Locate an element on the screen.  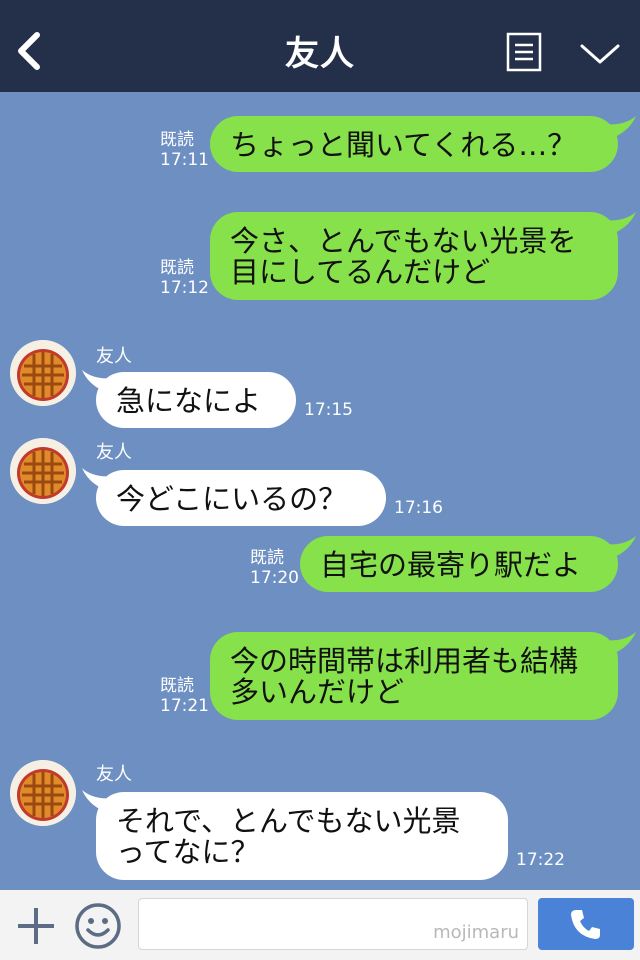
outgoing-message-bubble: 今の時間帯は利用者も結構 多いんだけど is located at coordinates (414, 676).